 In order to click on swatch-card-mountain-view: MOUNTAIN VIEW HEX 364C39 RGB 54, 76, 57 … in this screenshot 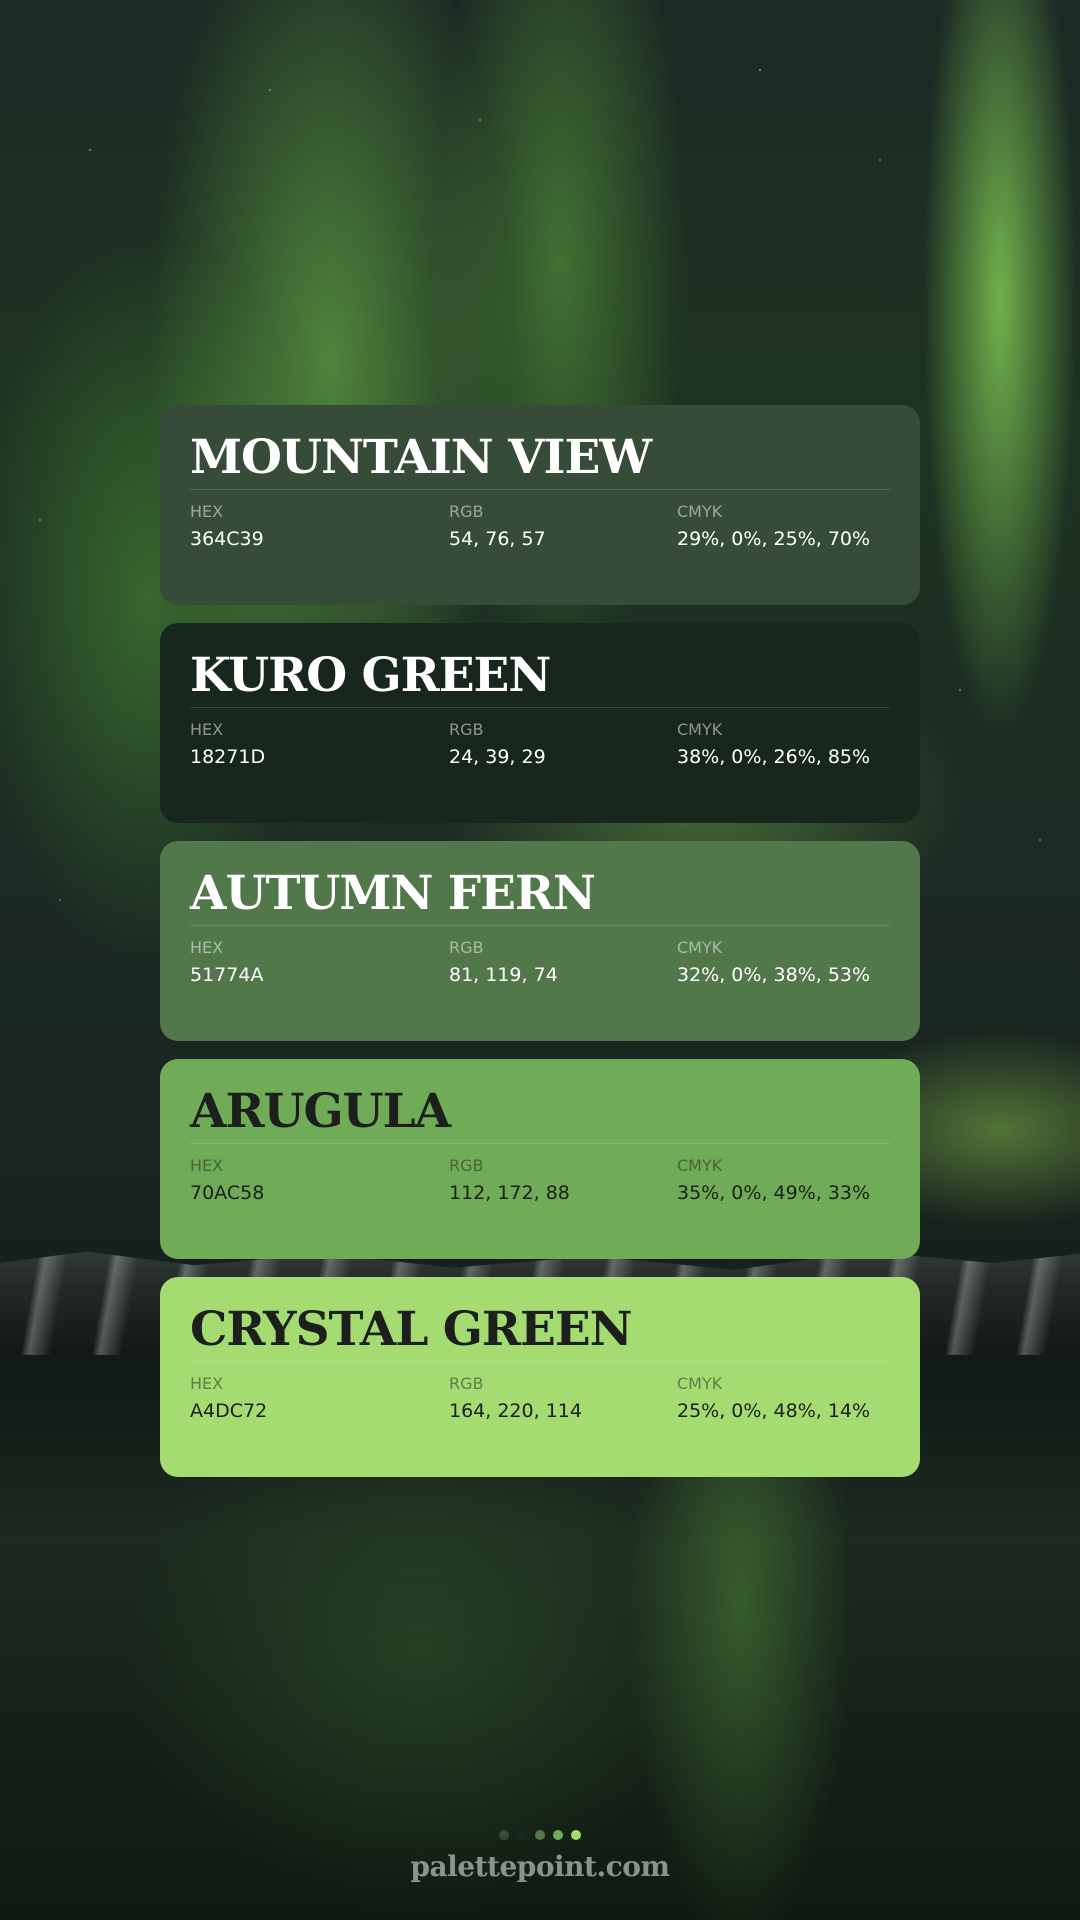, I will do `click(540, 505)`.